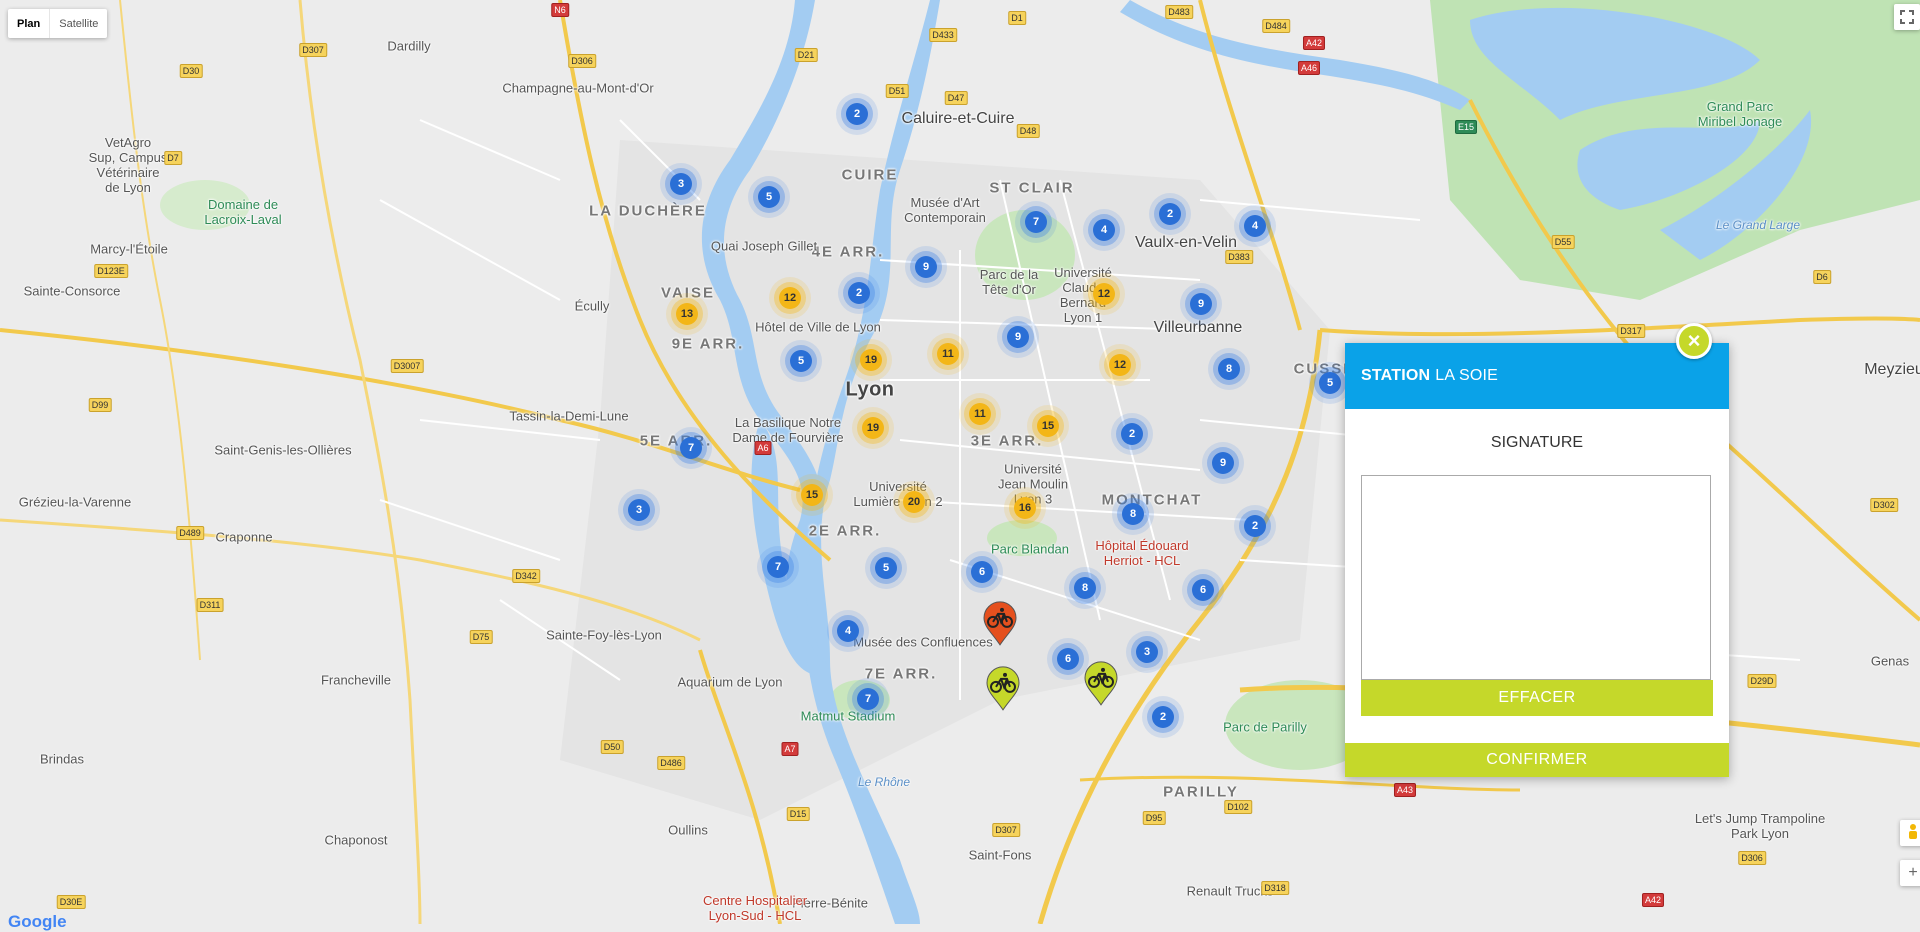  What do you see at coordinates (1239, 257) in the screenshot?
I see `road-shield: D383` at bounding box center [1239, 257].